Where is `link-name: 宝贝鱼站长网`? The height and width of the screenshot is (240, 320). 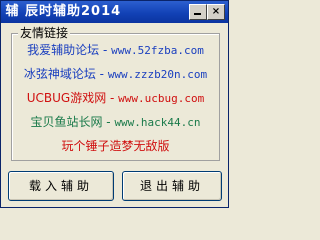
link-name: 宝贝鱼站长网 is located at coordinates (66, 122).